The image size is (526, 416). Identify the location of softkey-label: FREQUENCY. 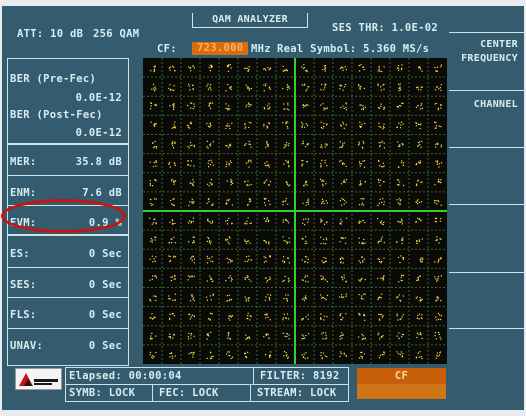
(489, 58).